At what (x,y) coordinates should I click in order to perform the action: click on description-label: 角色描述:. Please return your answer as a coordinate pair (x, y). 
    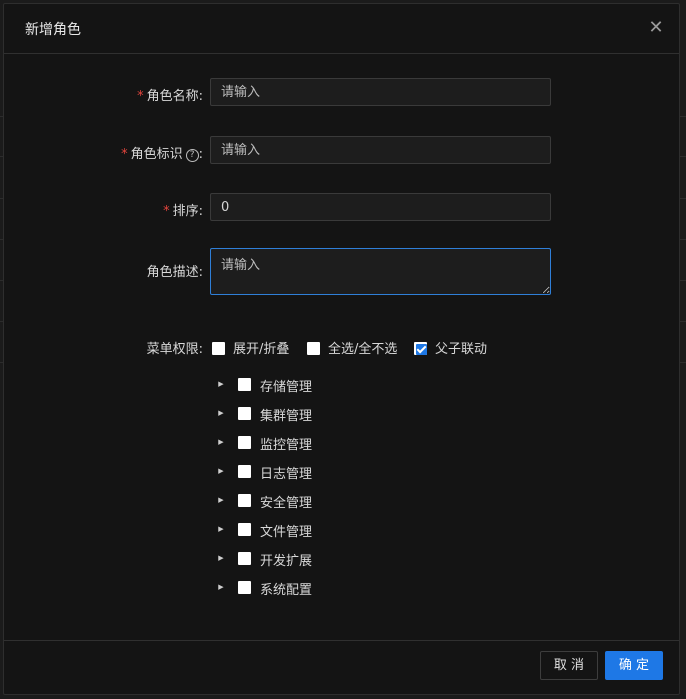
    Looking at the image, I should click on (174, 272).